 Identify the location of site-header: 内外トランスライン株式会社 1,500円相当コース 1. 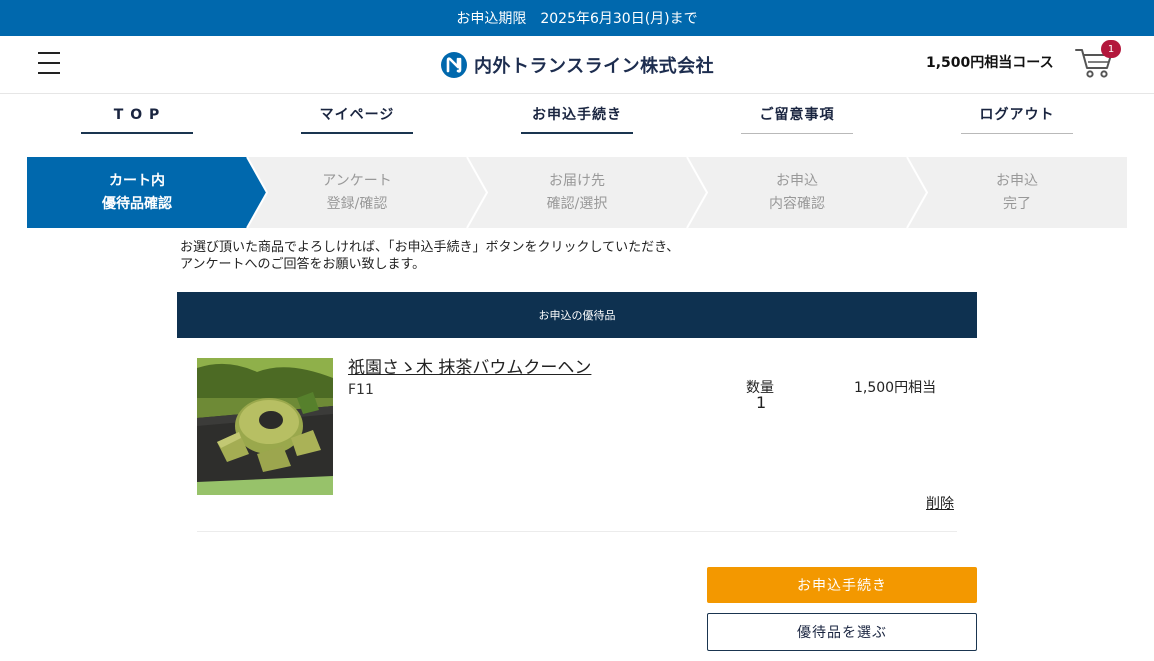
(577, 65).